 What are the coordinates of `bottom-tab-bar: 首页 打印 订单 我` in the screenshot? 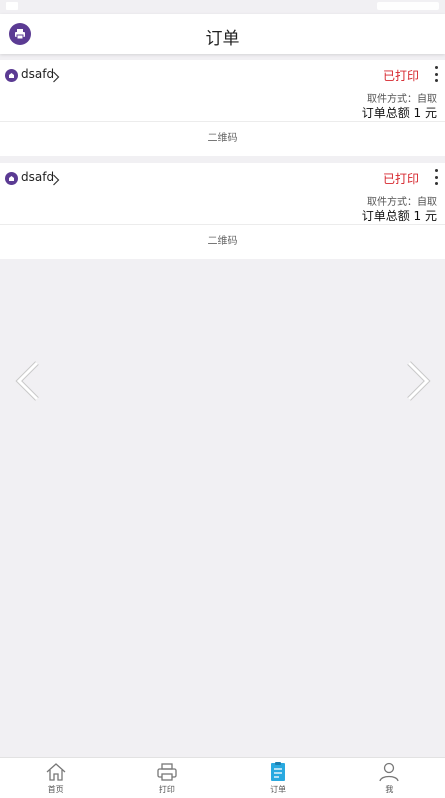 It's located at (222, 777).